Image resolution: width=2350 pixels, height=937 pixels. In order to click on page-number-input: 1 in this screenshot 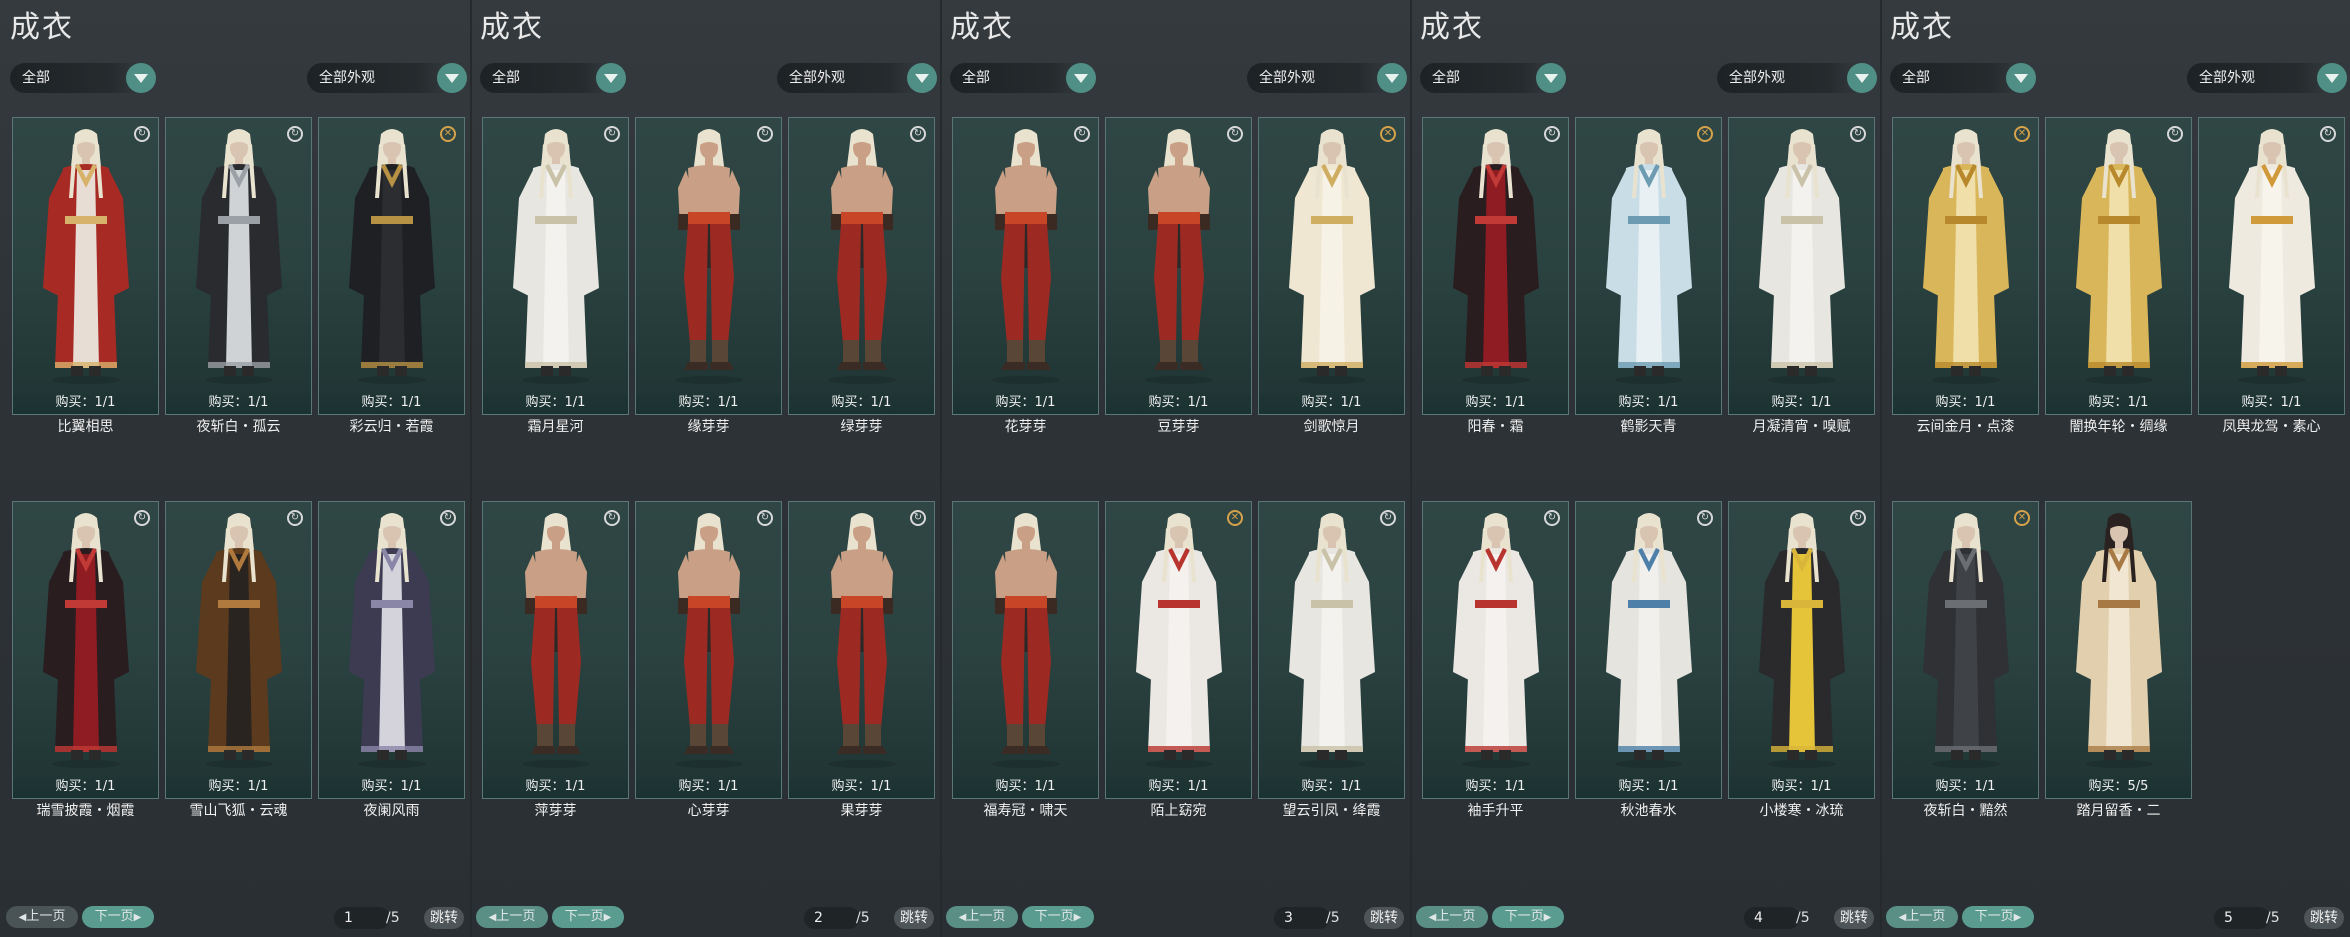, I will do `click(362, 918)`.